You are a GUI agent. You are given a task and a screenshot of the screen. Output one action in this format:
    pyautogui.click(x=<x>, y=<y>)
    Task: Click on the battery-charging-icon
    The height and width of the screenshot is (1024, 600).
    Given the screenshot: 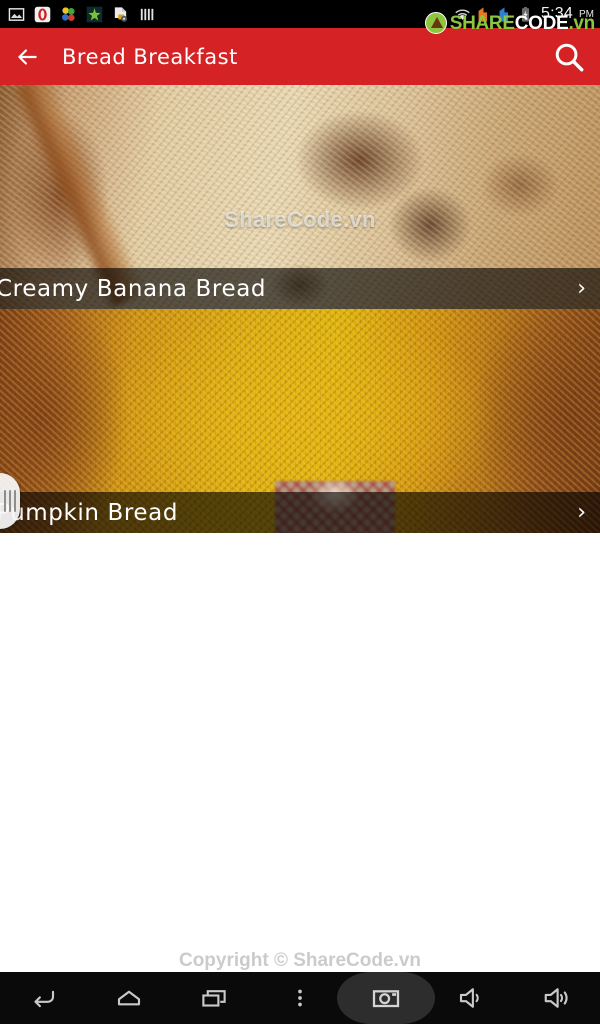 What is the action you would take?
    pyautogui.click(x=526, y=14)
    